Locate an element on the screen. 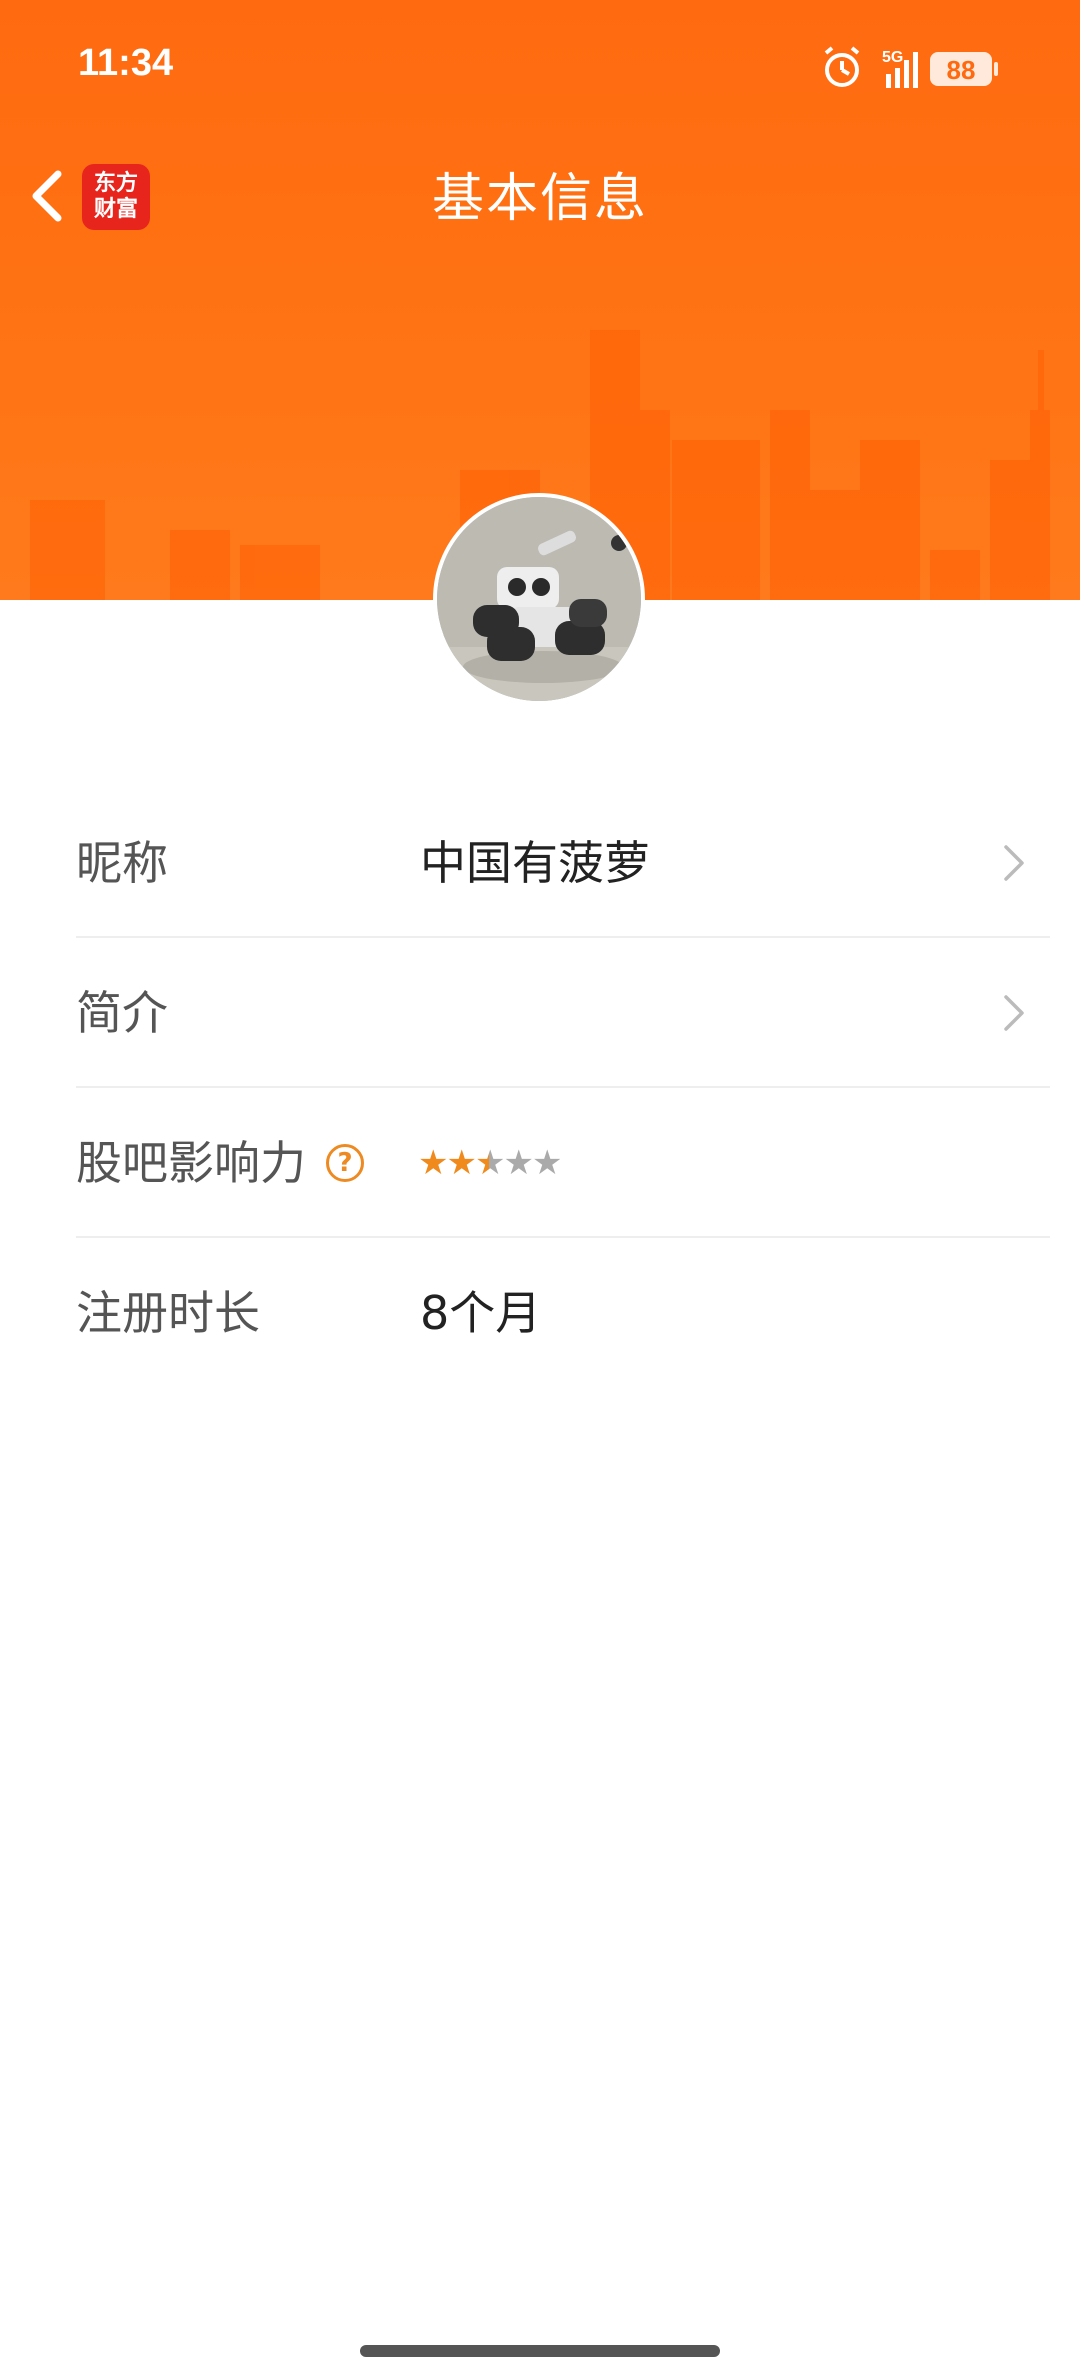  page-title: 基本信息 is located at coordinates (539, 199).